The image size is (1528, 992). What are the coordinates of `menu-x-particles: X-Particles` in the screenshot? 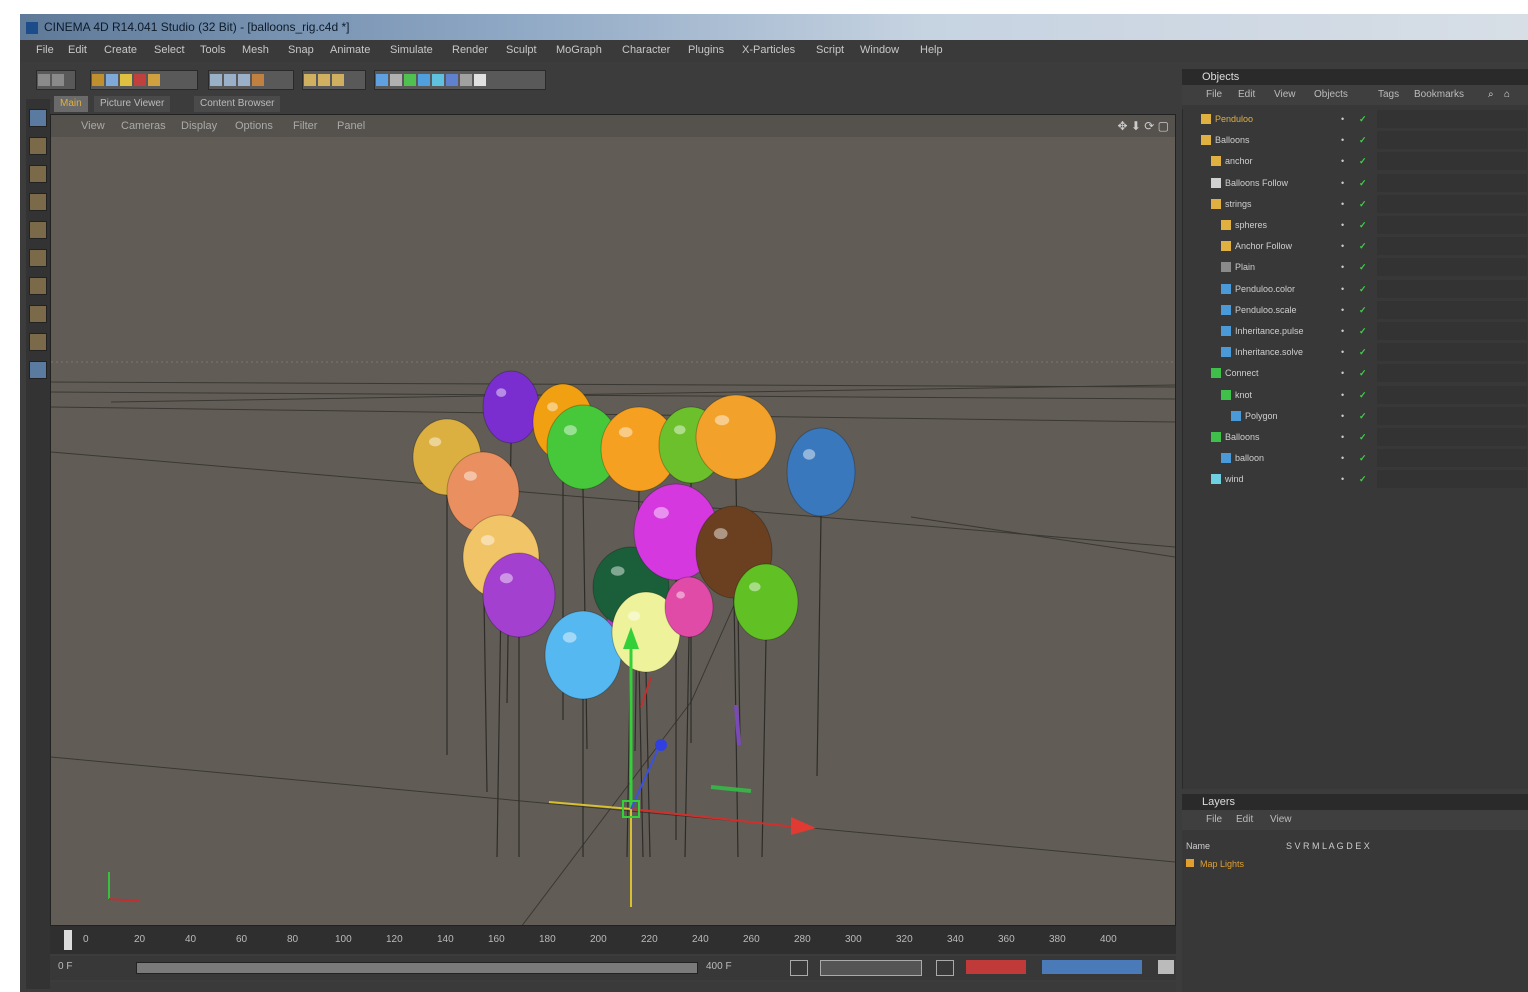 It's located at (768, 50).